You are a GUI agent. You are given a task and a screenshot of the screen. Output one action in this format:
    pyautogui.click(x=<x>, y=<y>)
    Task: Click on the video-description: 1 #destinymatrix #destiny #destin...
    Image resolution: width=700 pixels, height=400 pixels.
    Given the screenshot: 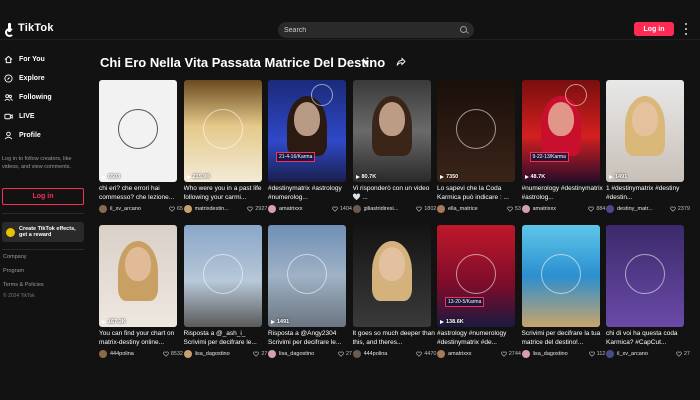 What is the action you would take?
    pyautogui.click(x=648, y=193)
    